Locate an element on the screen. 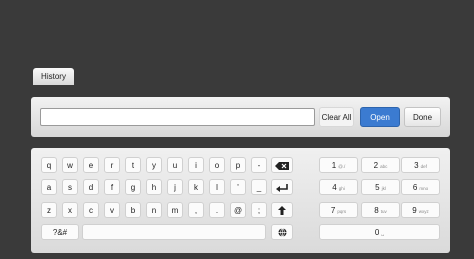  key: t is located at coordinates (133, 165).